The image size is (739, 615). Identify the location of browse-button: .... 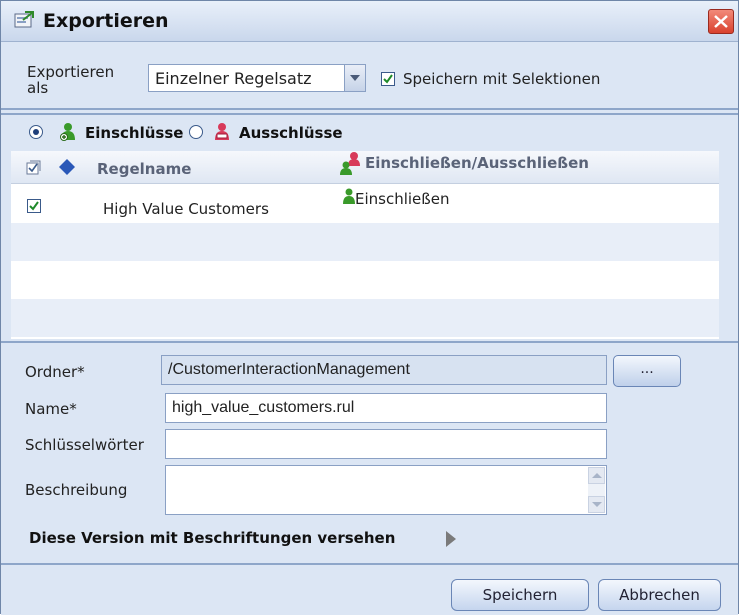
(647, 371).